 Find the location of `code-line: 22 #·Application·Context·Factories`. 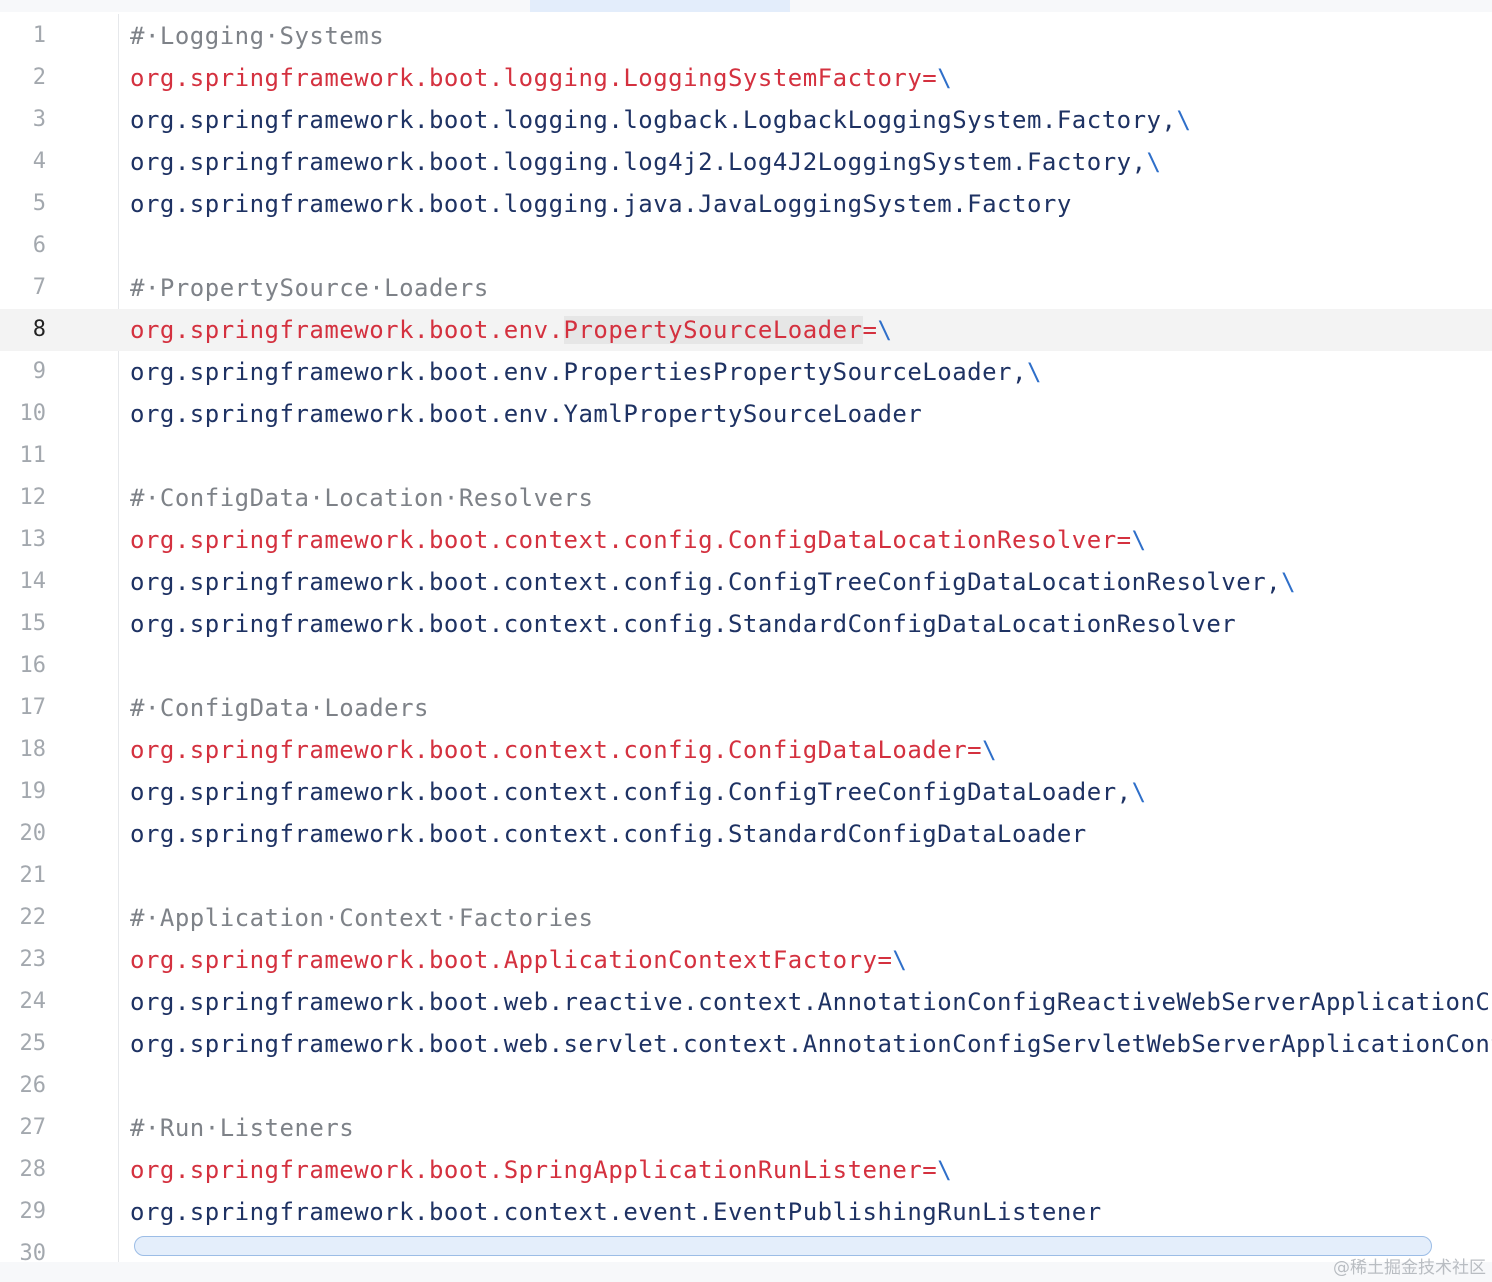

code-line: 22 #·Application·Context·Factories is located at coordinates (746, 918).